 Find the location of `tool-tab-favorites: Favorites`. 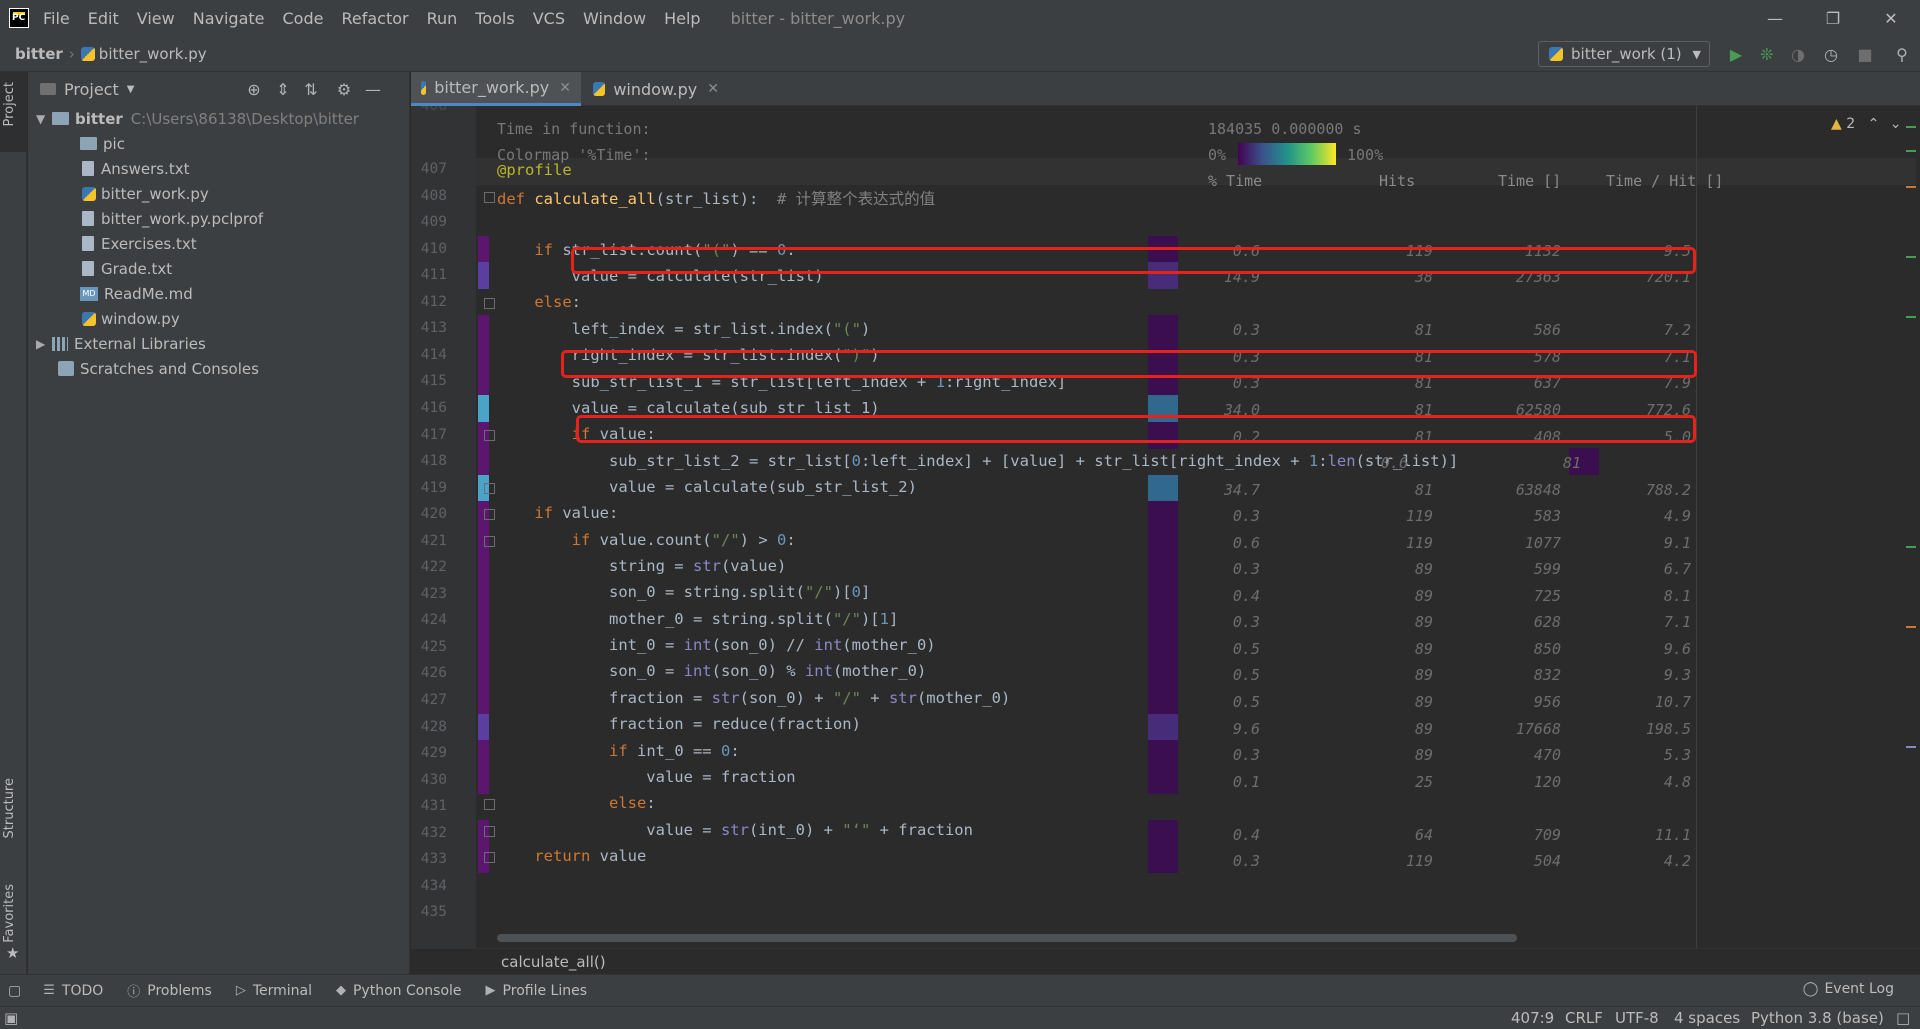

tool-tab-favorites: Favorites is located at coordinates (9, 913).